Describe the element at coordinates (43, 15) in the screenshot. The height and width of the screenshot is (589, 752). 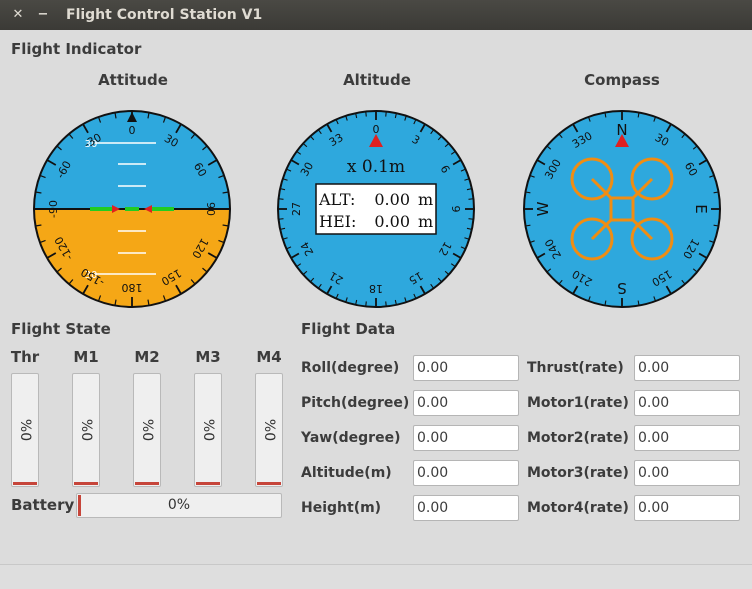
I see `minimize-icon: −` at that location.